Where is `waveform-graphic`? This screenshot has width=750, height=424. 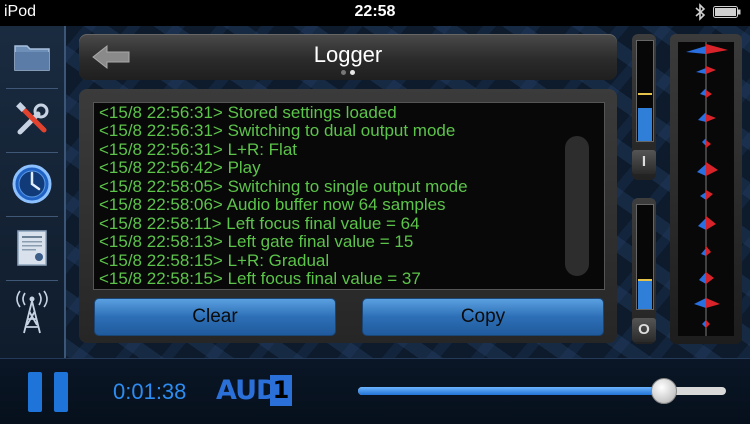
waveform-graphic is located at coordinates (707, 189).